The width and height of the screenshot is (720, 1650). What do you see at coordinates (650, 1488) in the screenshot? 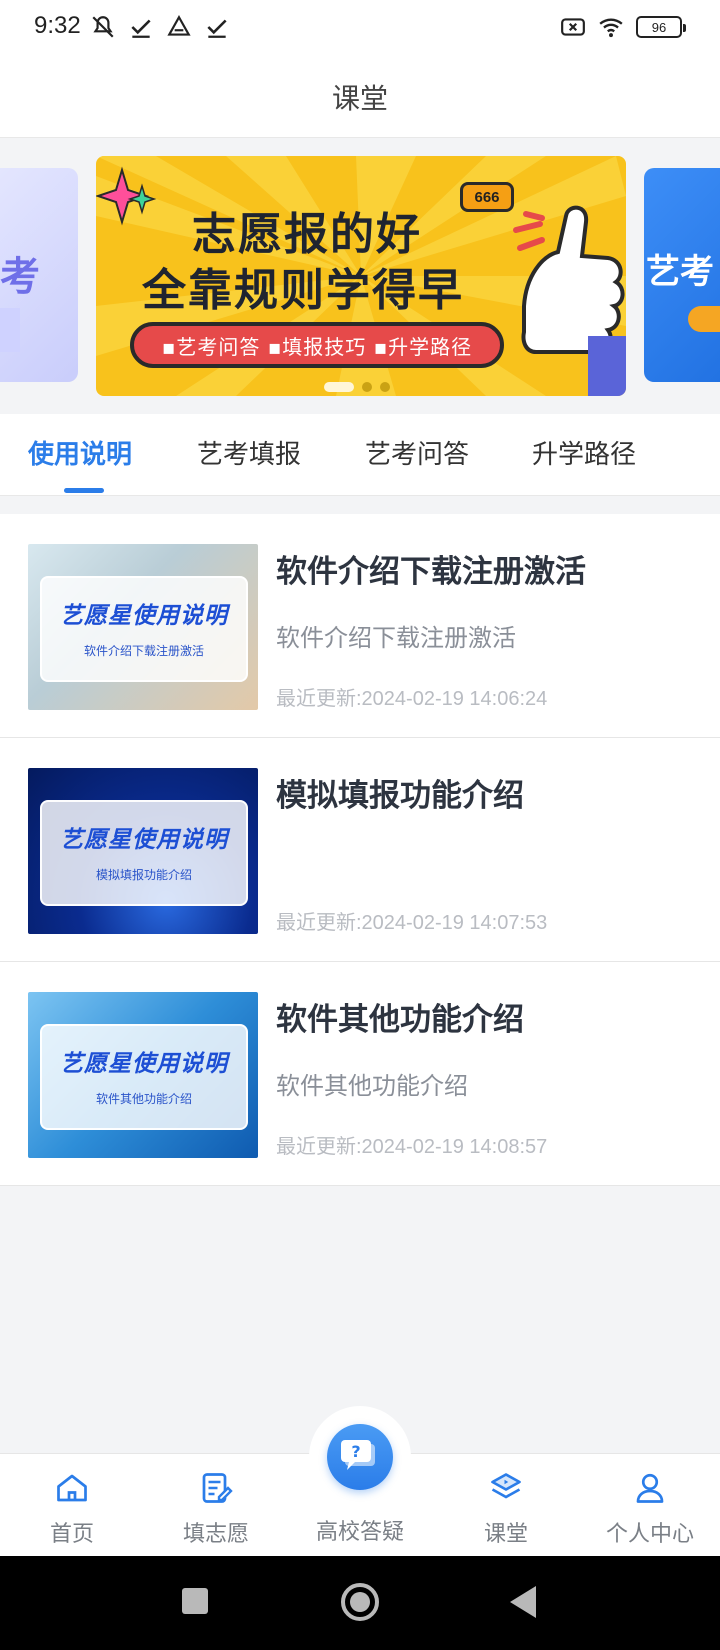
I see `user-icon` at bounding box center [650, 1488].